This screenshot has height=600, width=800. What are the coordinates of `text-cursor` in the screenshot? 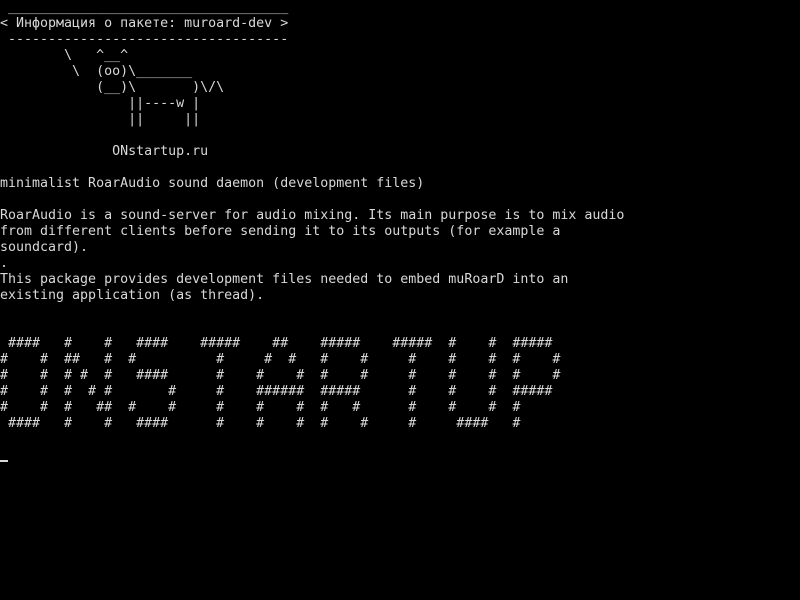 It's located at (4, 461).